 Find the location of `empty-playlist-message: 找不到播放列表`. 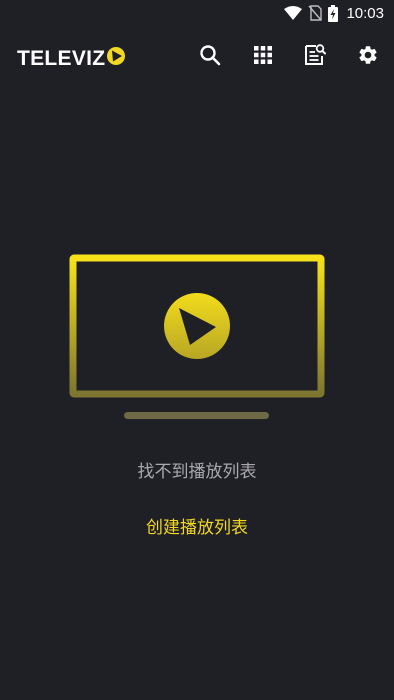

empty-playlist-message: 找不到播放列表 is located at coordinates (197, 472).